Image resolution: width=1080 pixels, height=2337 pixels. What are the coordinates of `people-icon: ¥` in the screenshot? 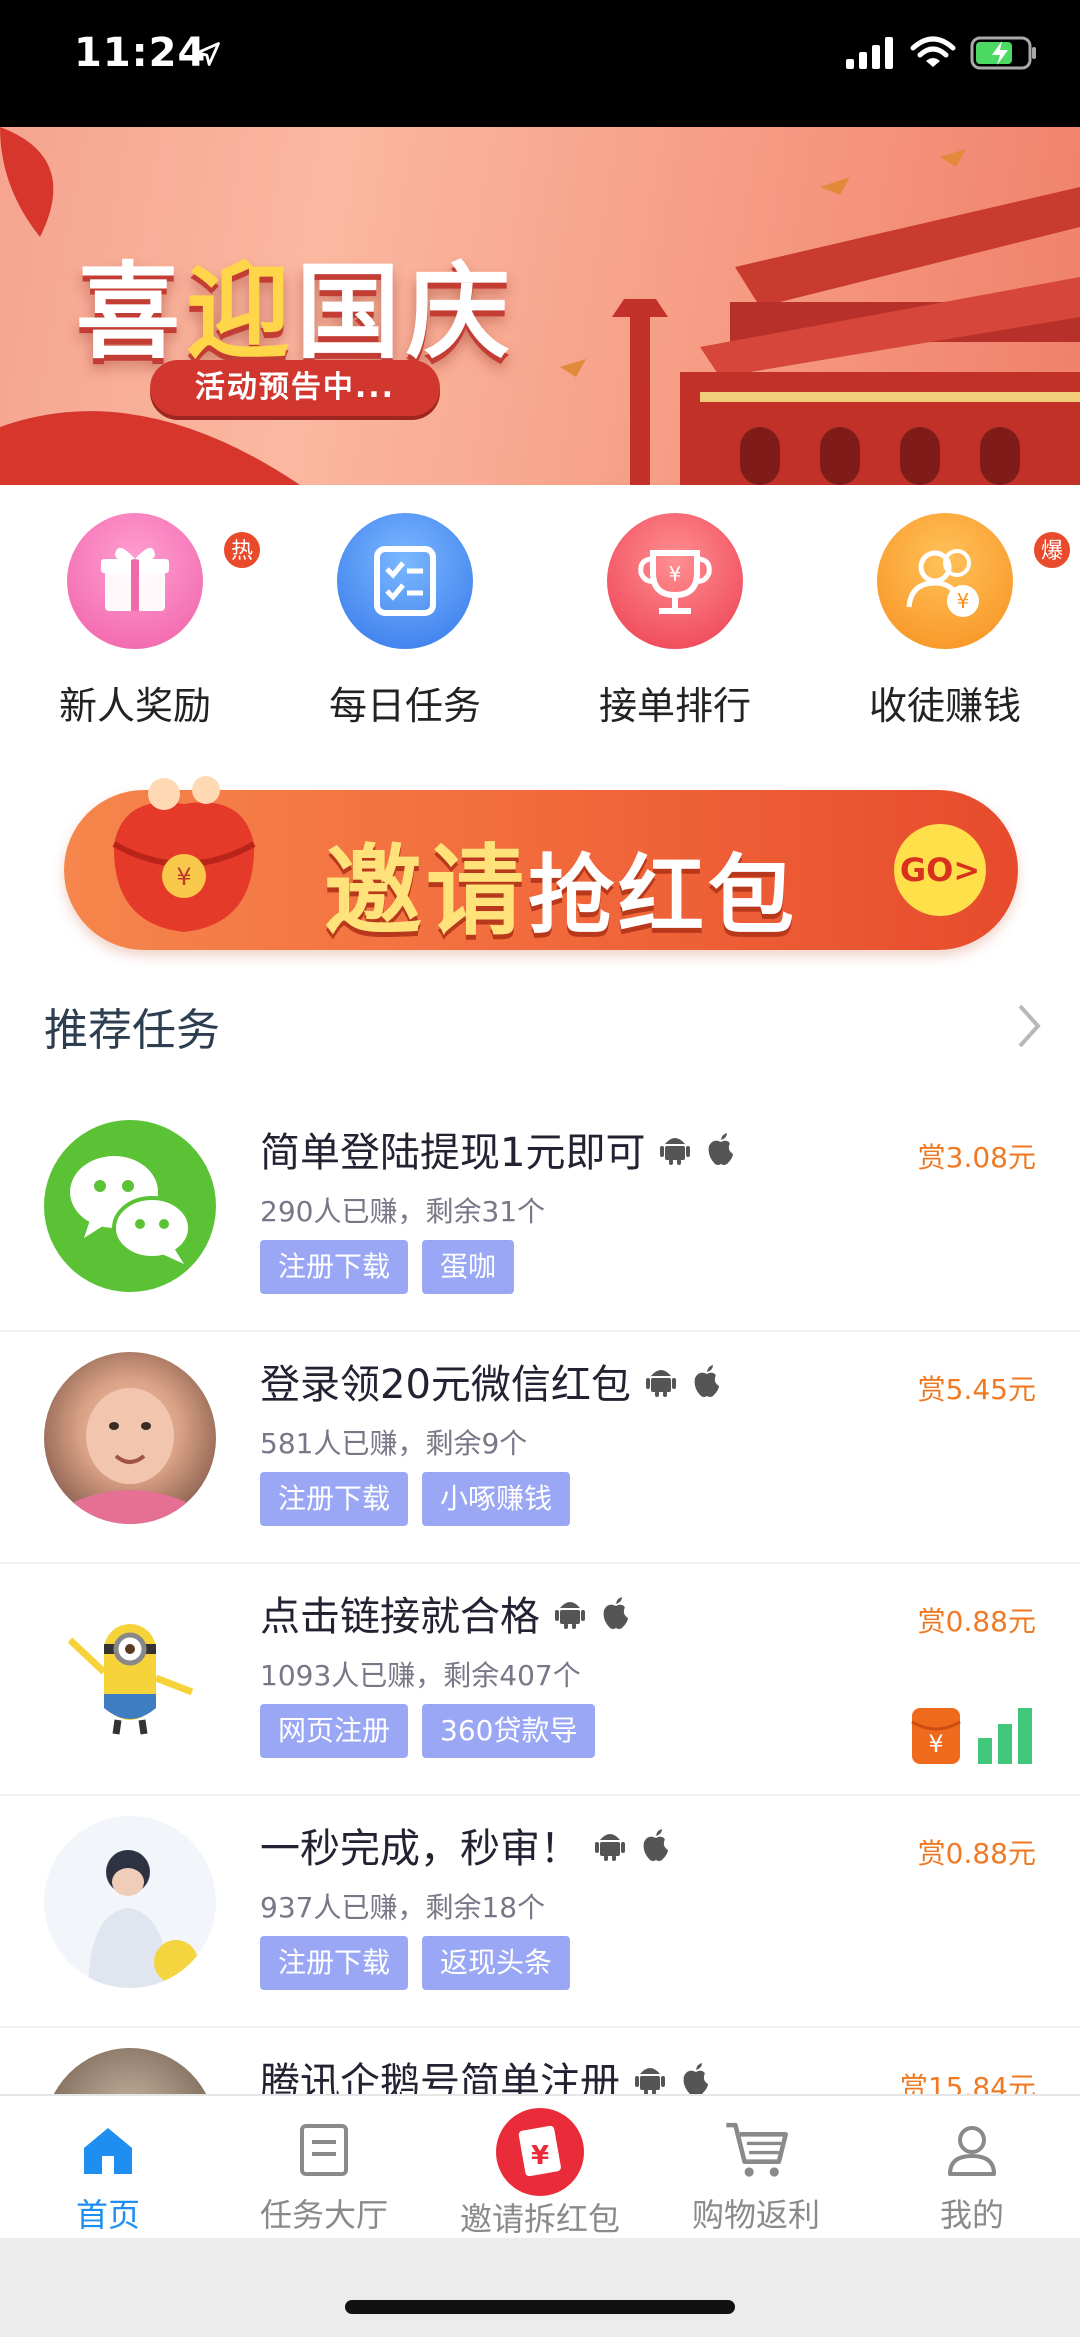 It's located at (945, 581).